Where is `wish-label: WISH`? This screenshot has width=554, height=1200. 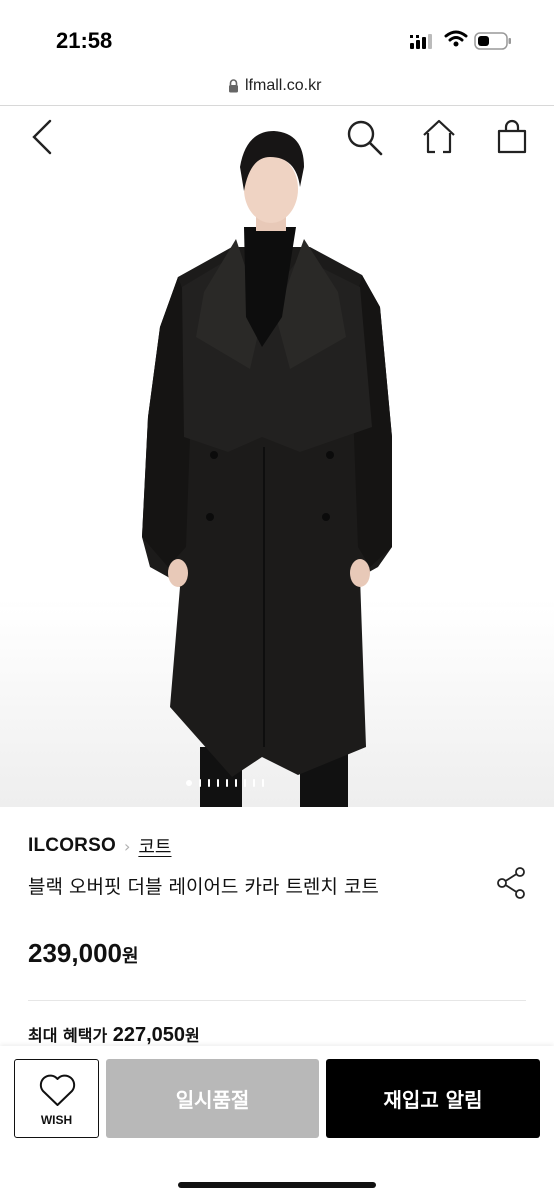
wish-label: WISH is located at coordinates (56, 1120).